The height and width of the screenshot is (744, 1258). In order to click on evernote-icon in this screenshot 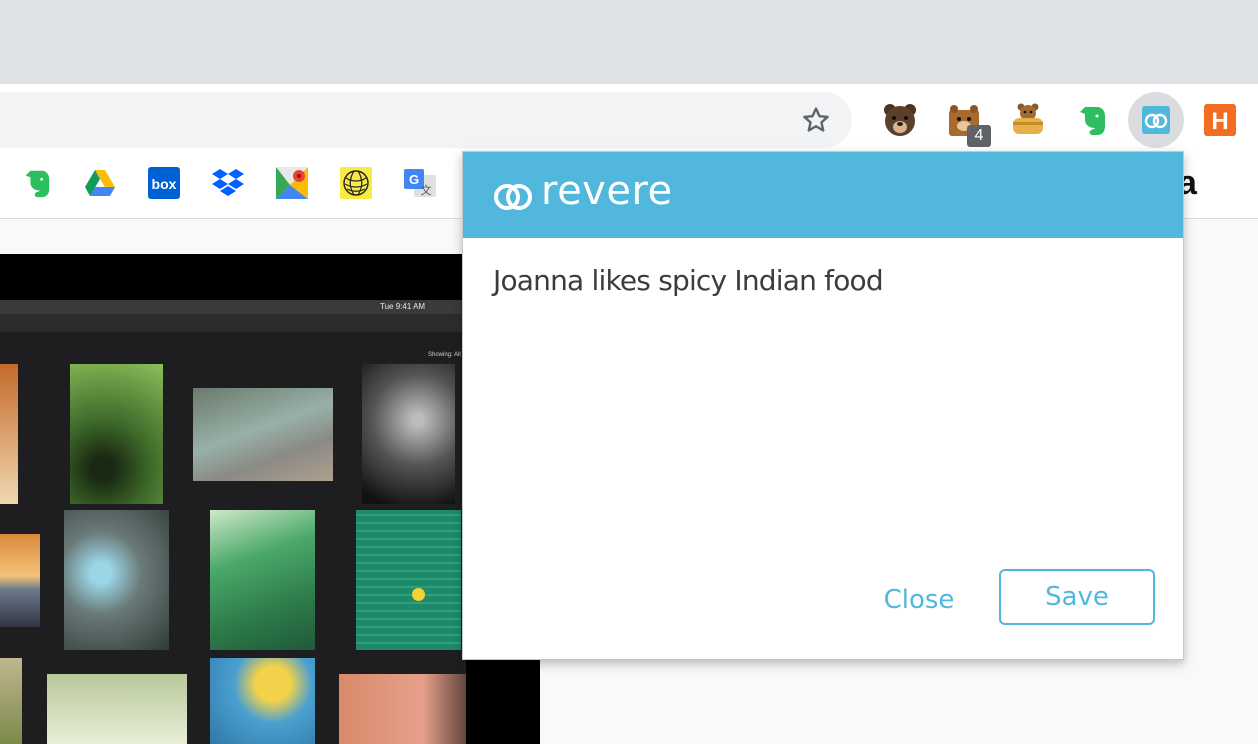, I will do `click(37, 184)`.